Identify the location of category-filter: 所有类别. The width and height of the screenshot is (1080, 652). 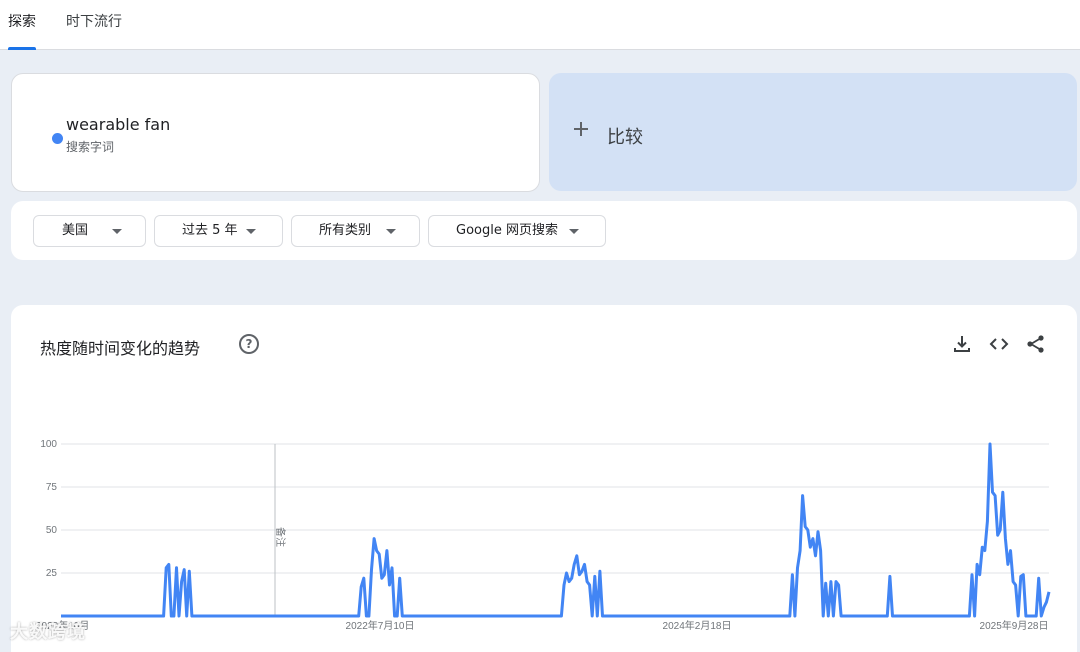
(355, 231).